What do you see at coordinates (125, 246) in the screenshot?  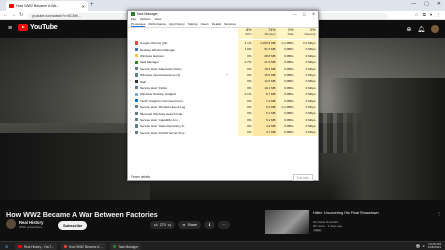 I see `taskbar-item-task-manager: Task Manager` at bounding box center [125, 246].